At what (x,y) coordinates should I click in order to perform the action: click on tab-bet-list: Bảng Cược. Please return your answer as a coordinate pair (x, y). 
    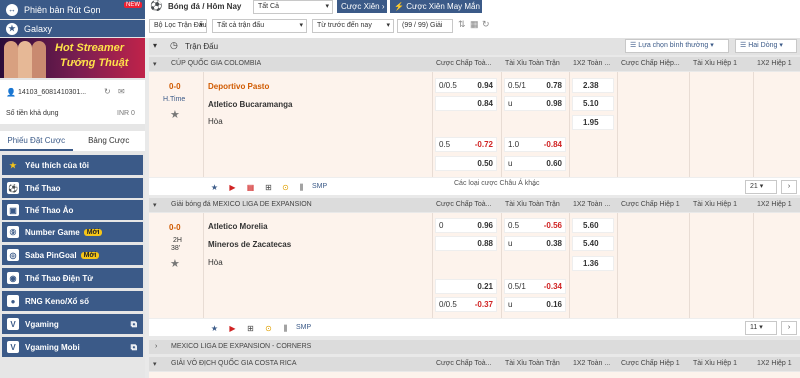
    Looking at the image, I should click on (109, 141).